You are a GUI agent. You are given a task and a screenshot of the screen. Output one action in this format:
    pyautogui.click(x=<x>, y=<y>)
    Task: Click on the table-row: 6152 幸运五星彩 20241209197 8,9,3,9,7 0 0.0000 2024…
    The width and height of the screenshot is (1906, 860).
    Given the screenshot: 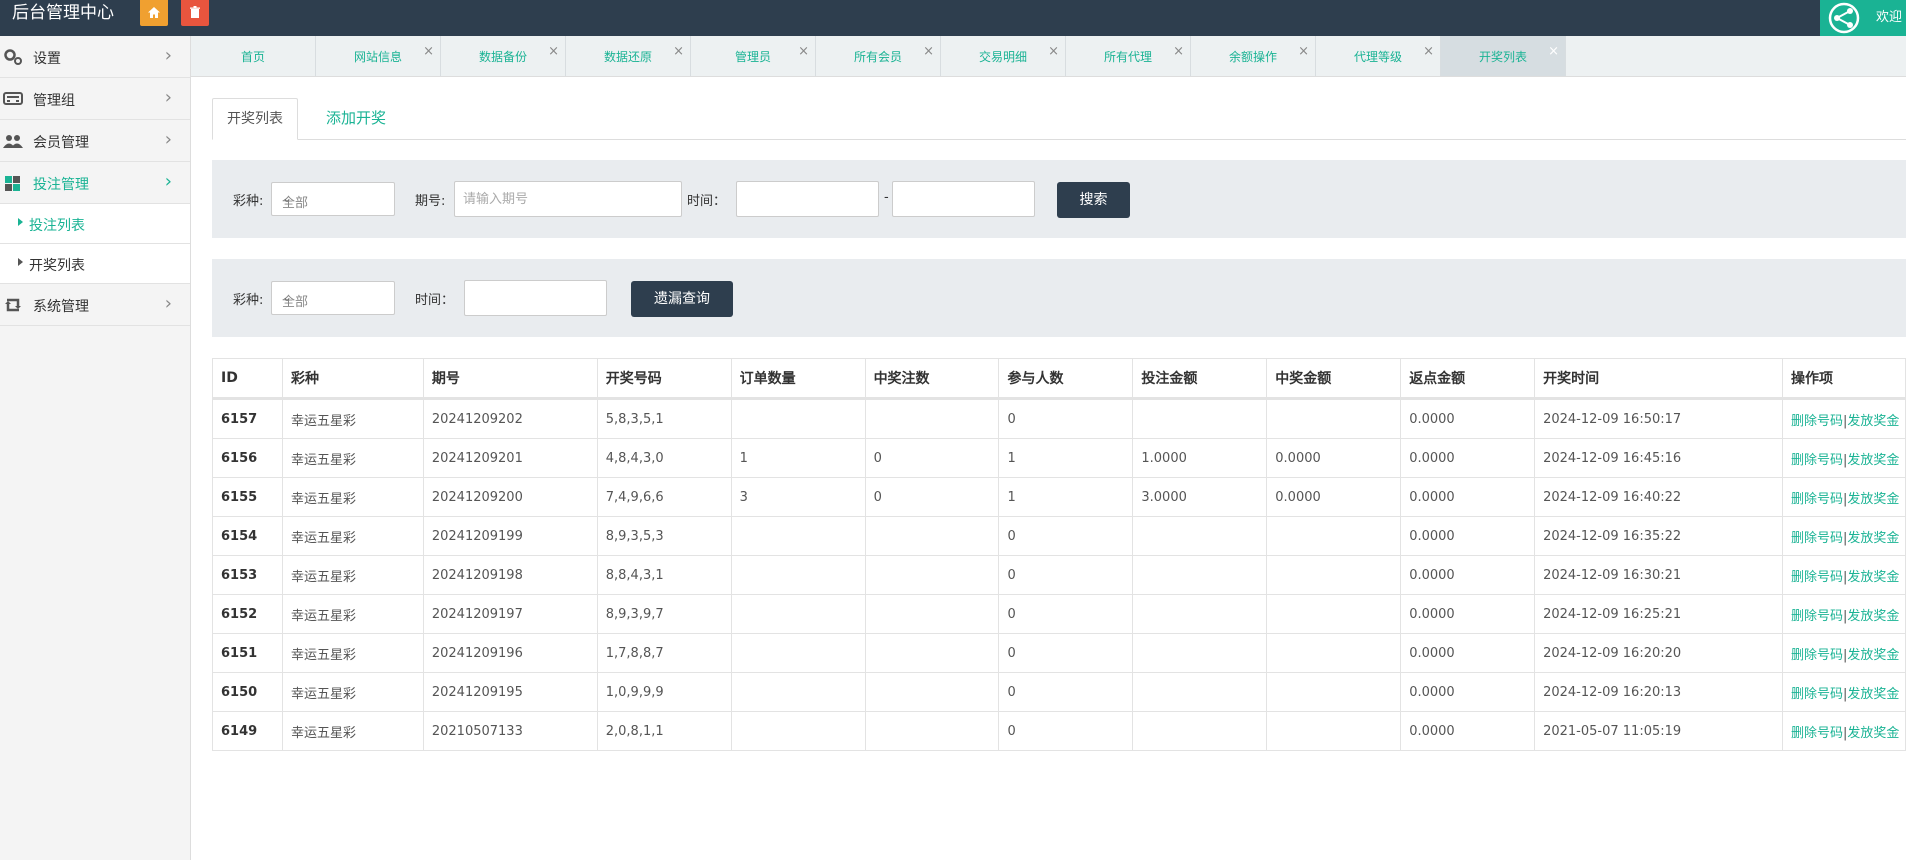 What is the action you would take?
    pyautogui.click(x=1059, y=614)
    